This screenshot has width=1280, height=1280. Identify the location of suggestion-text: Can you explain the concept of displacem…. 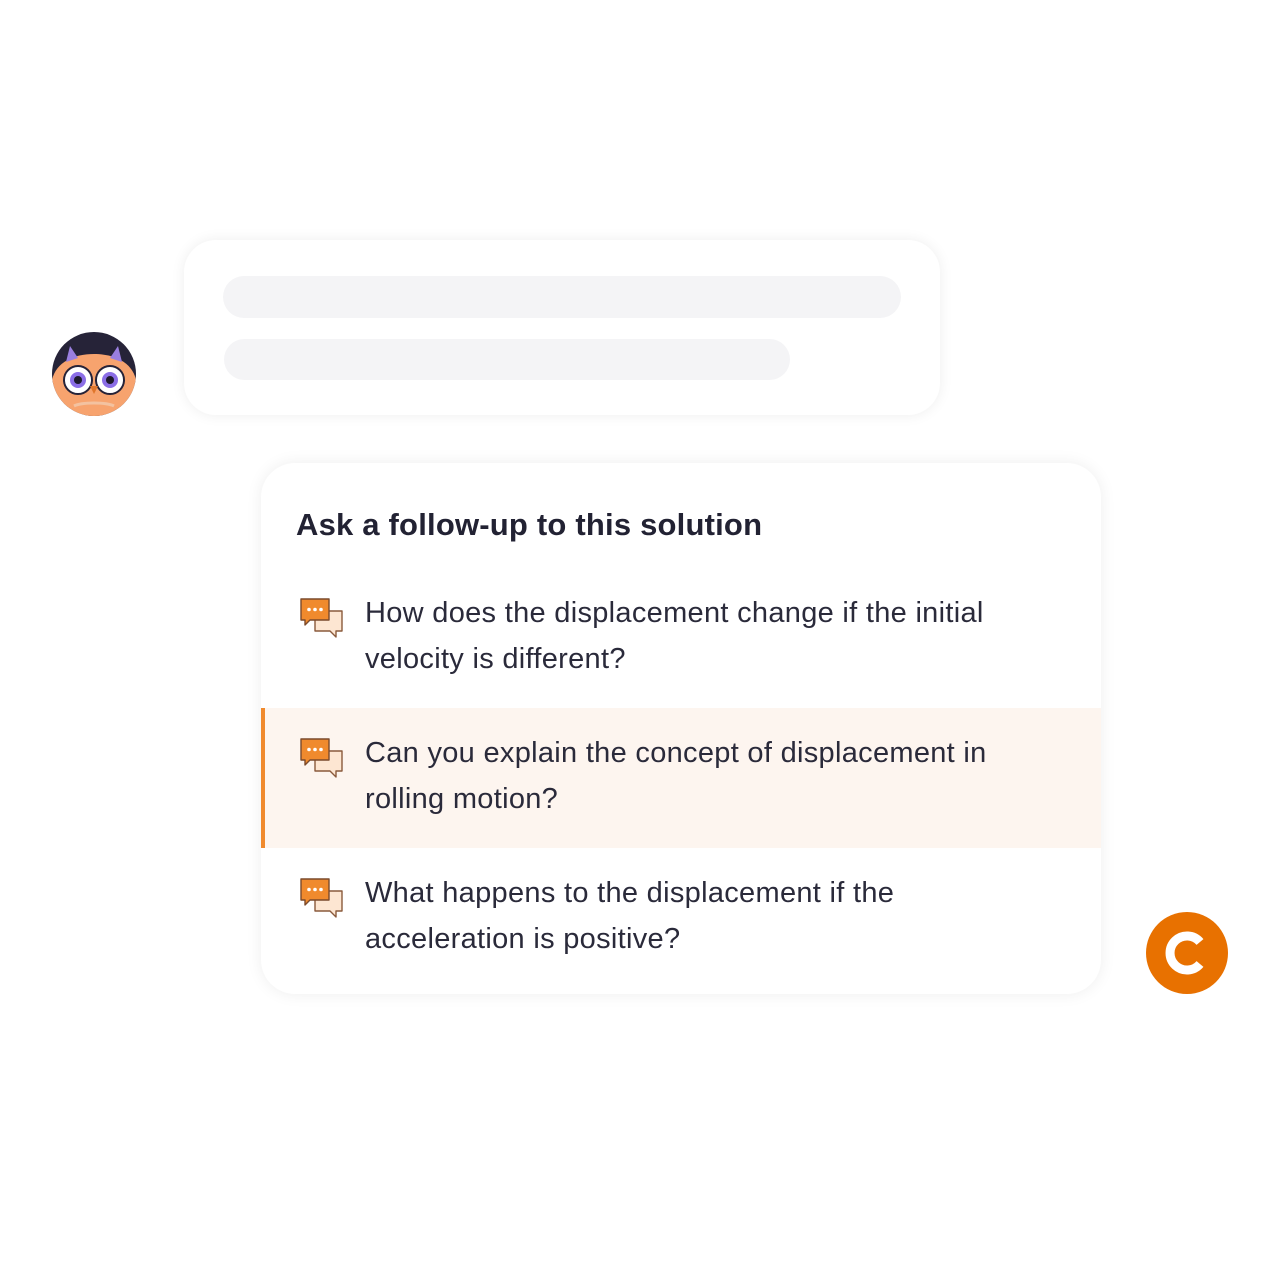
(676, 776).